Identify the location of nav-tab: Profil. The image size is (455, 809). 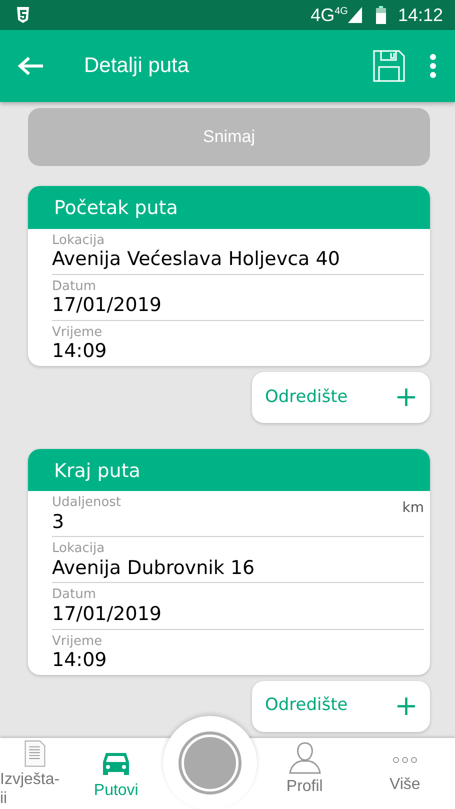
(304, 773).